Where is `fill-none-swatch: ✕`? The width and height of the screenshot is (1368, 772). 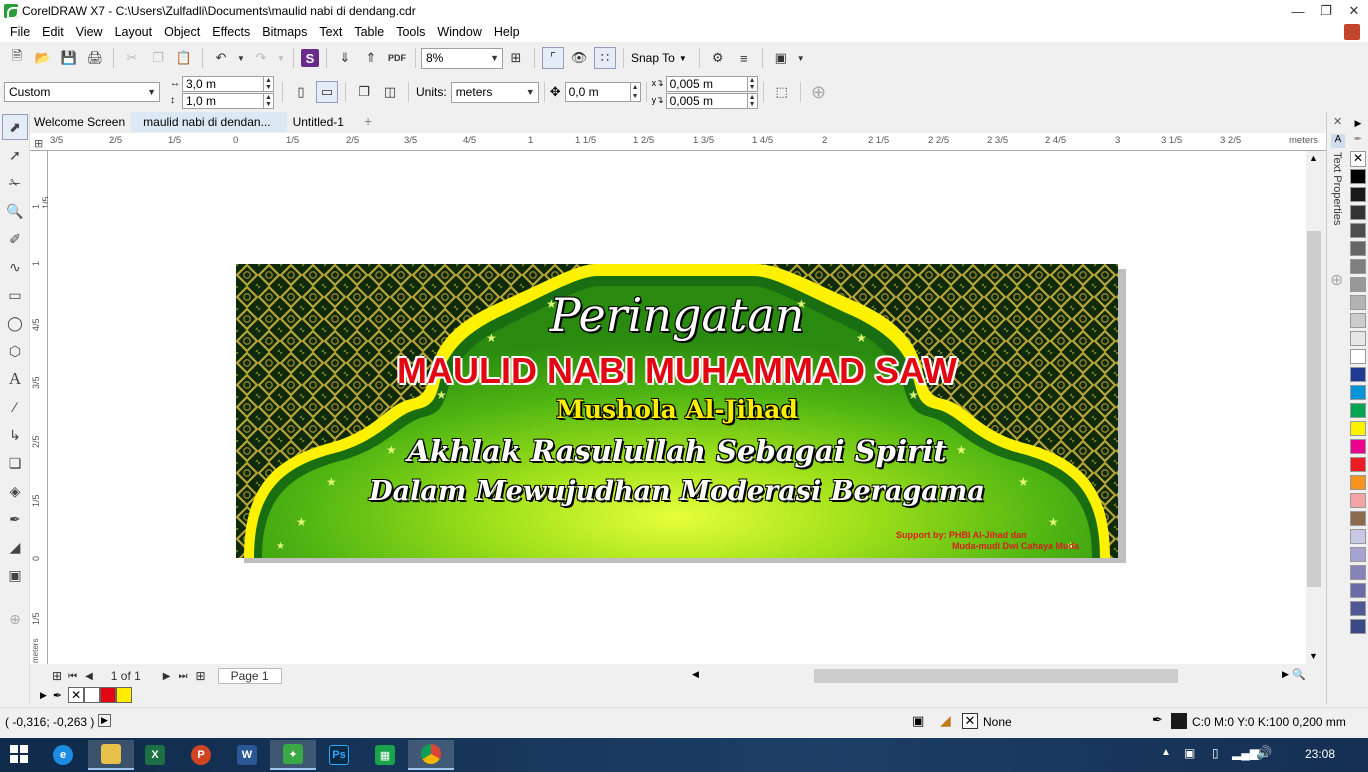
fill-none-swatch: ✕ is located at coordinates (970, 721).